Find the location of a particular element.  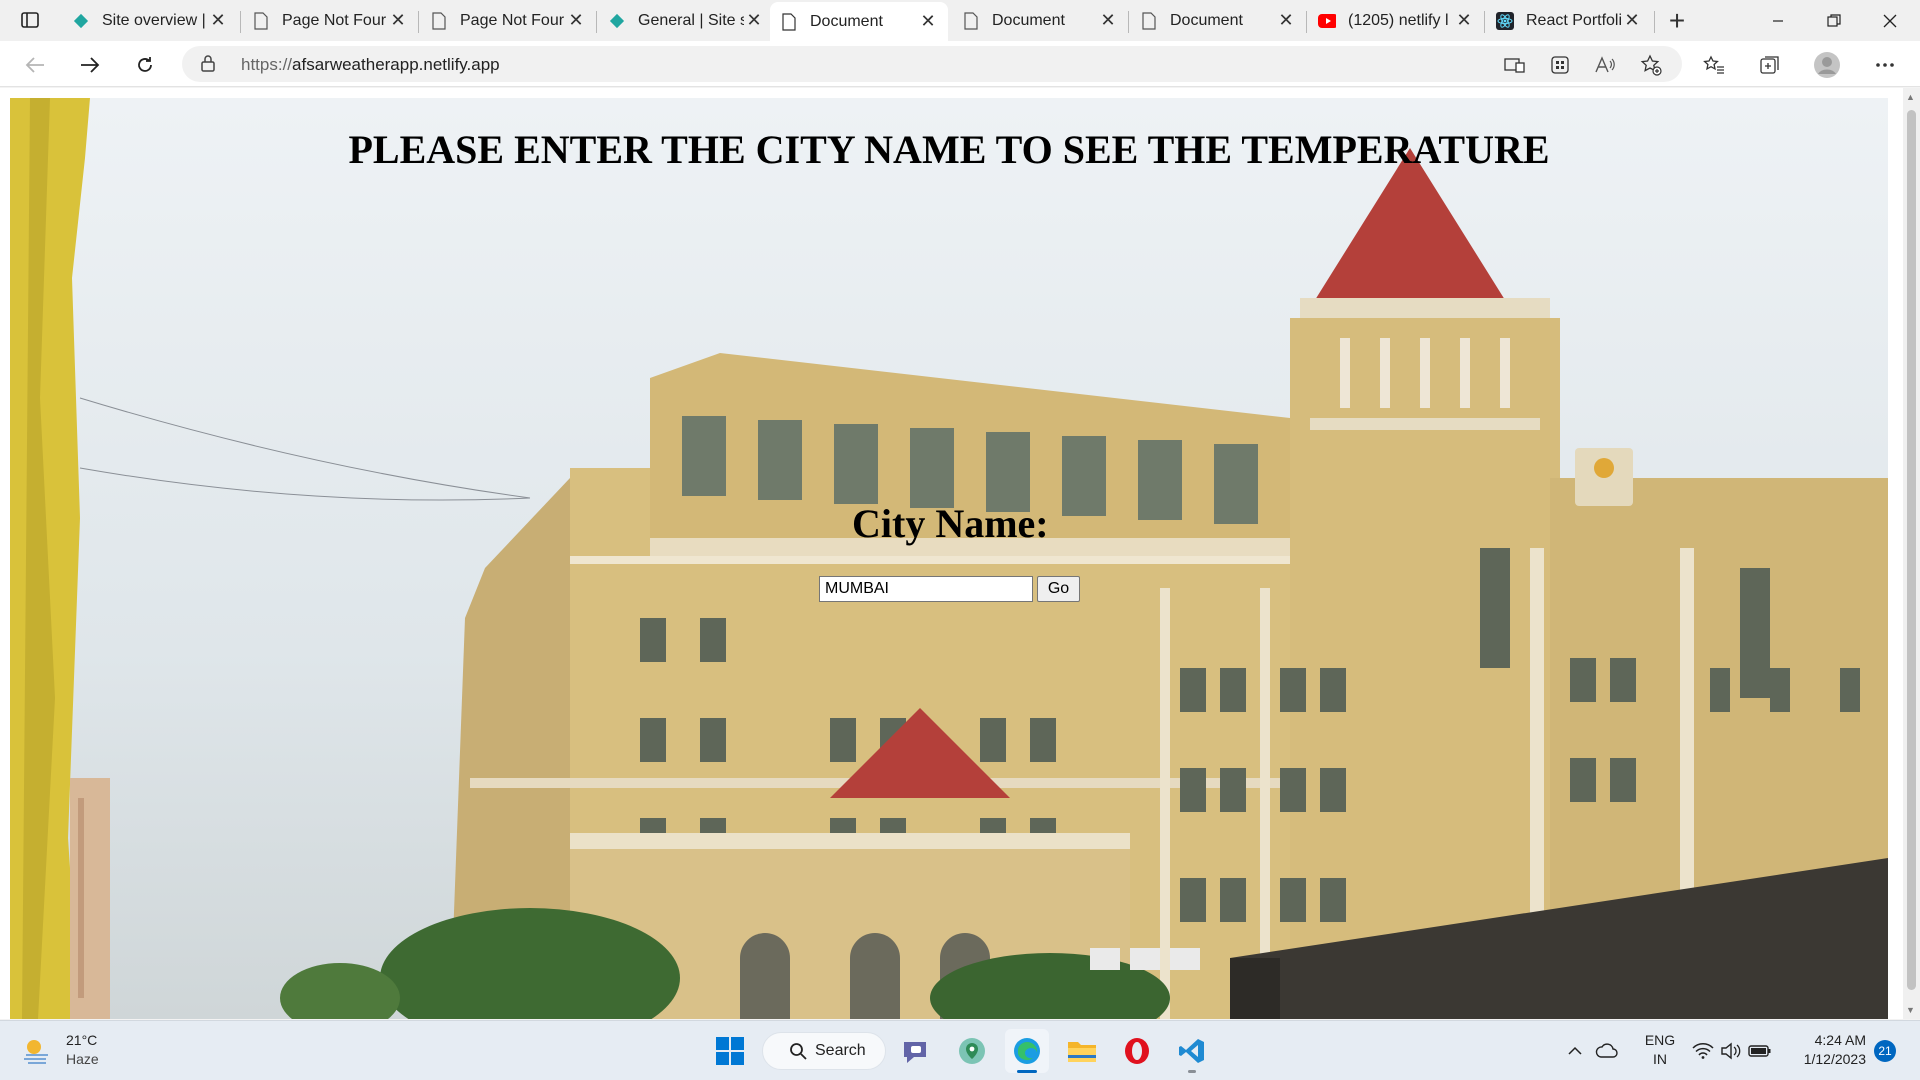

volume-status is located at coordinates (1731, 1051).